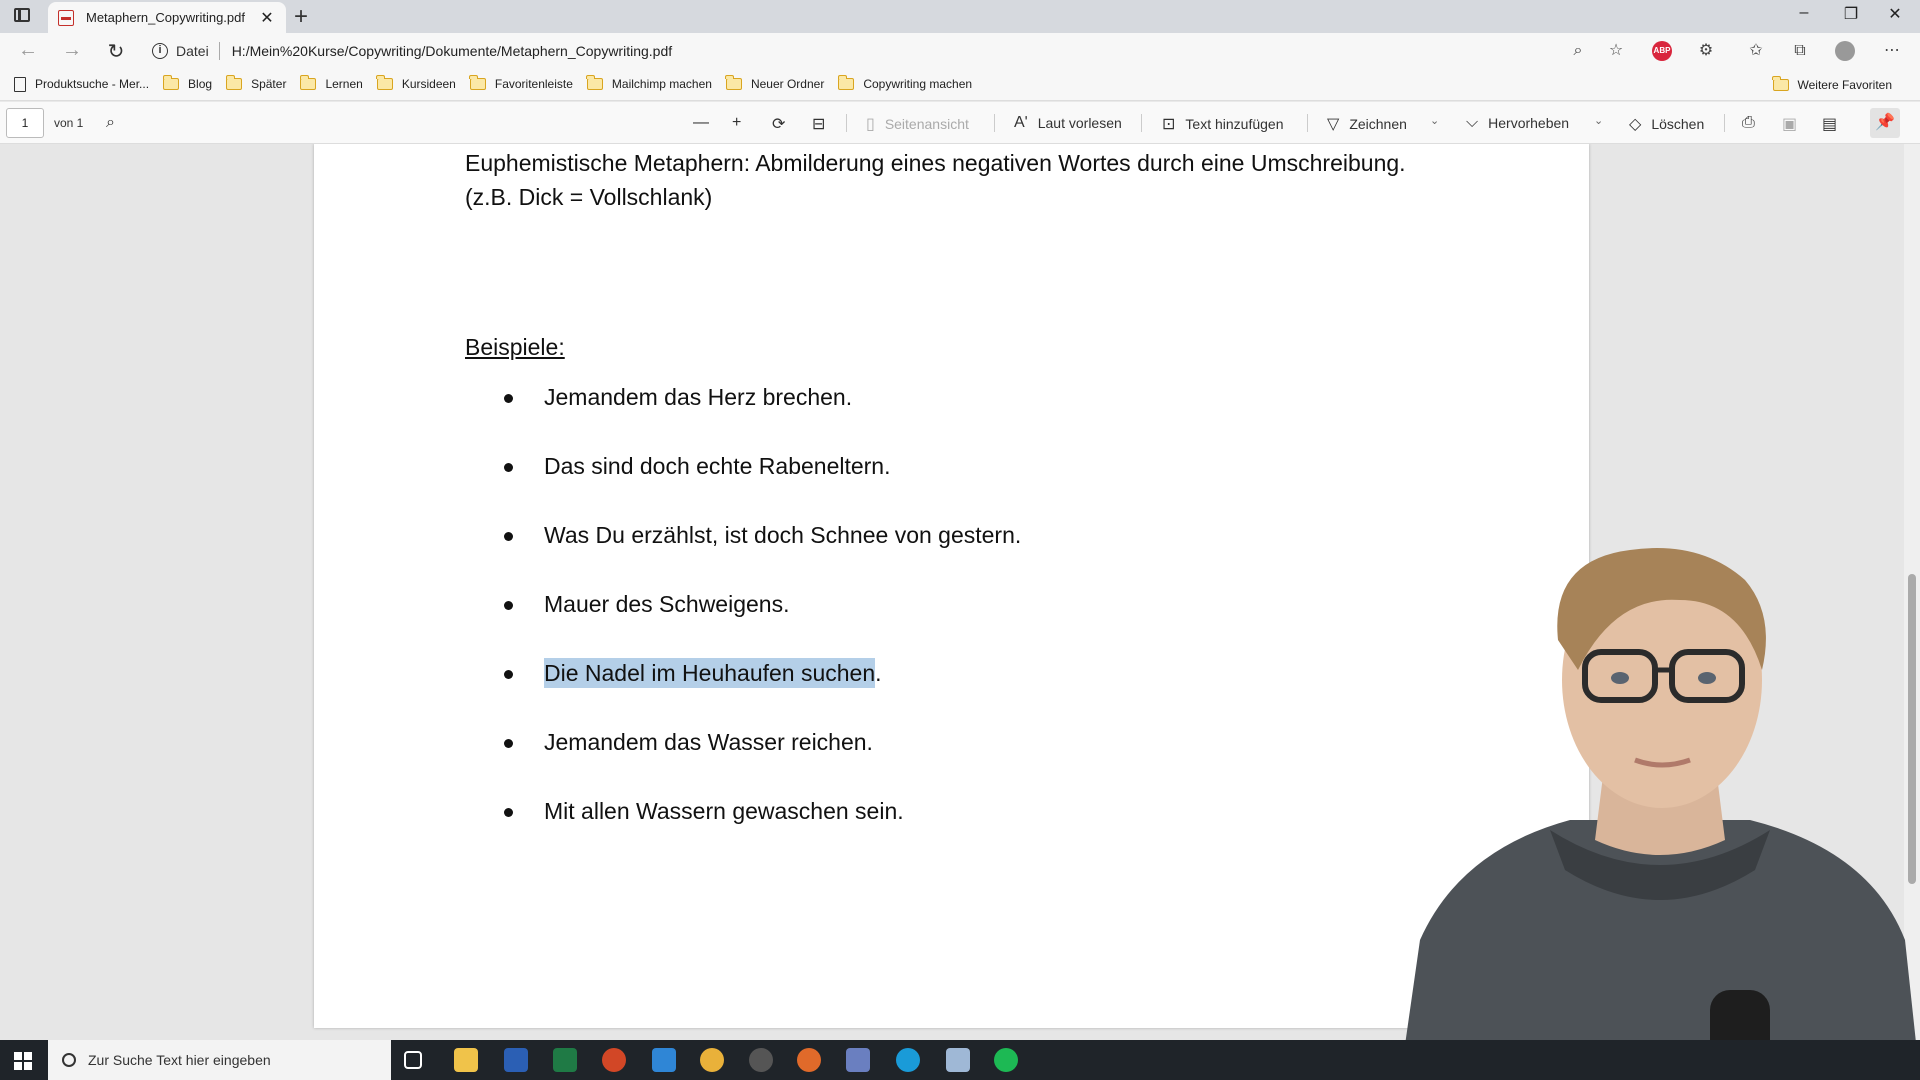 This screenshot has height=1080, width=1920. Describe the element at coordinates (466, 1060) in the screenshot. I see `file-explorer-icon` at that location.